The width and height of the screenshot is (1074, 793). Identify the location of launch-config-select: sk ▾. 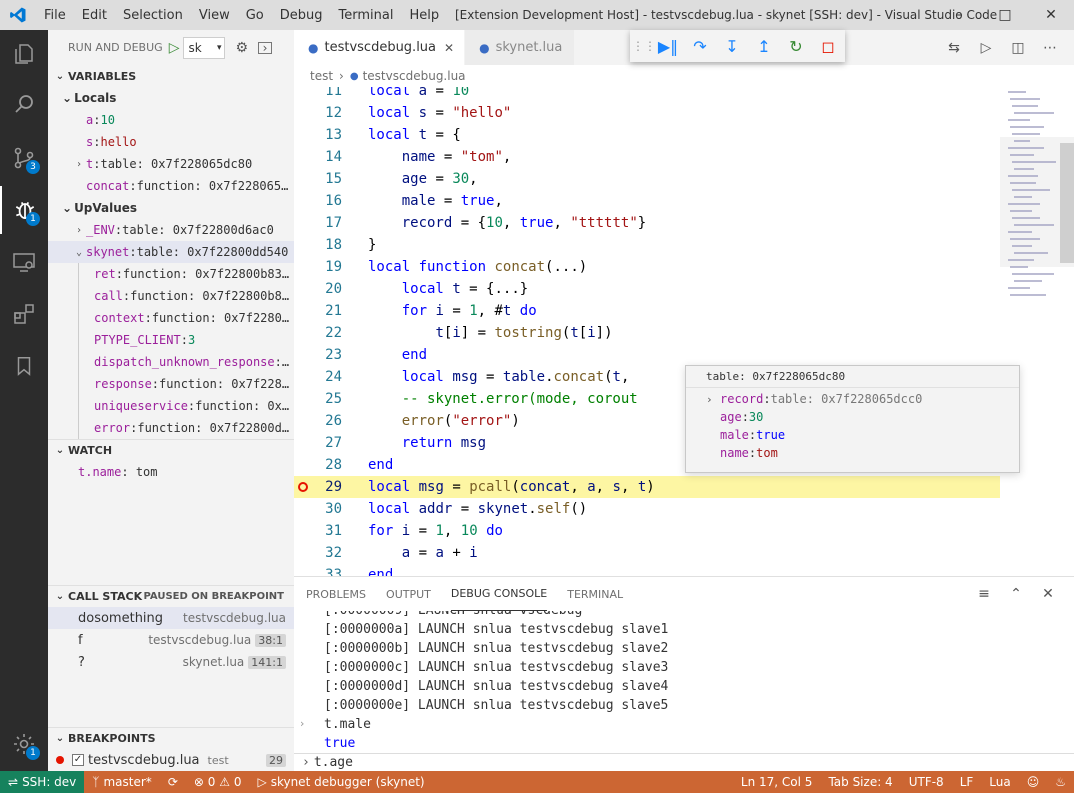
(204, 47).